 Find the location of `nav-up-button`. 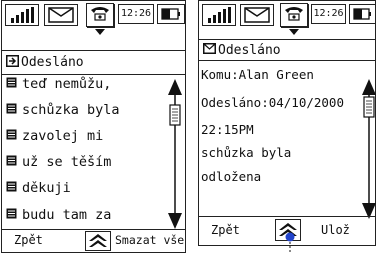

nav-up-button is located at coordinates (98, 241).